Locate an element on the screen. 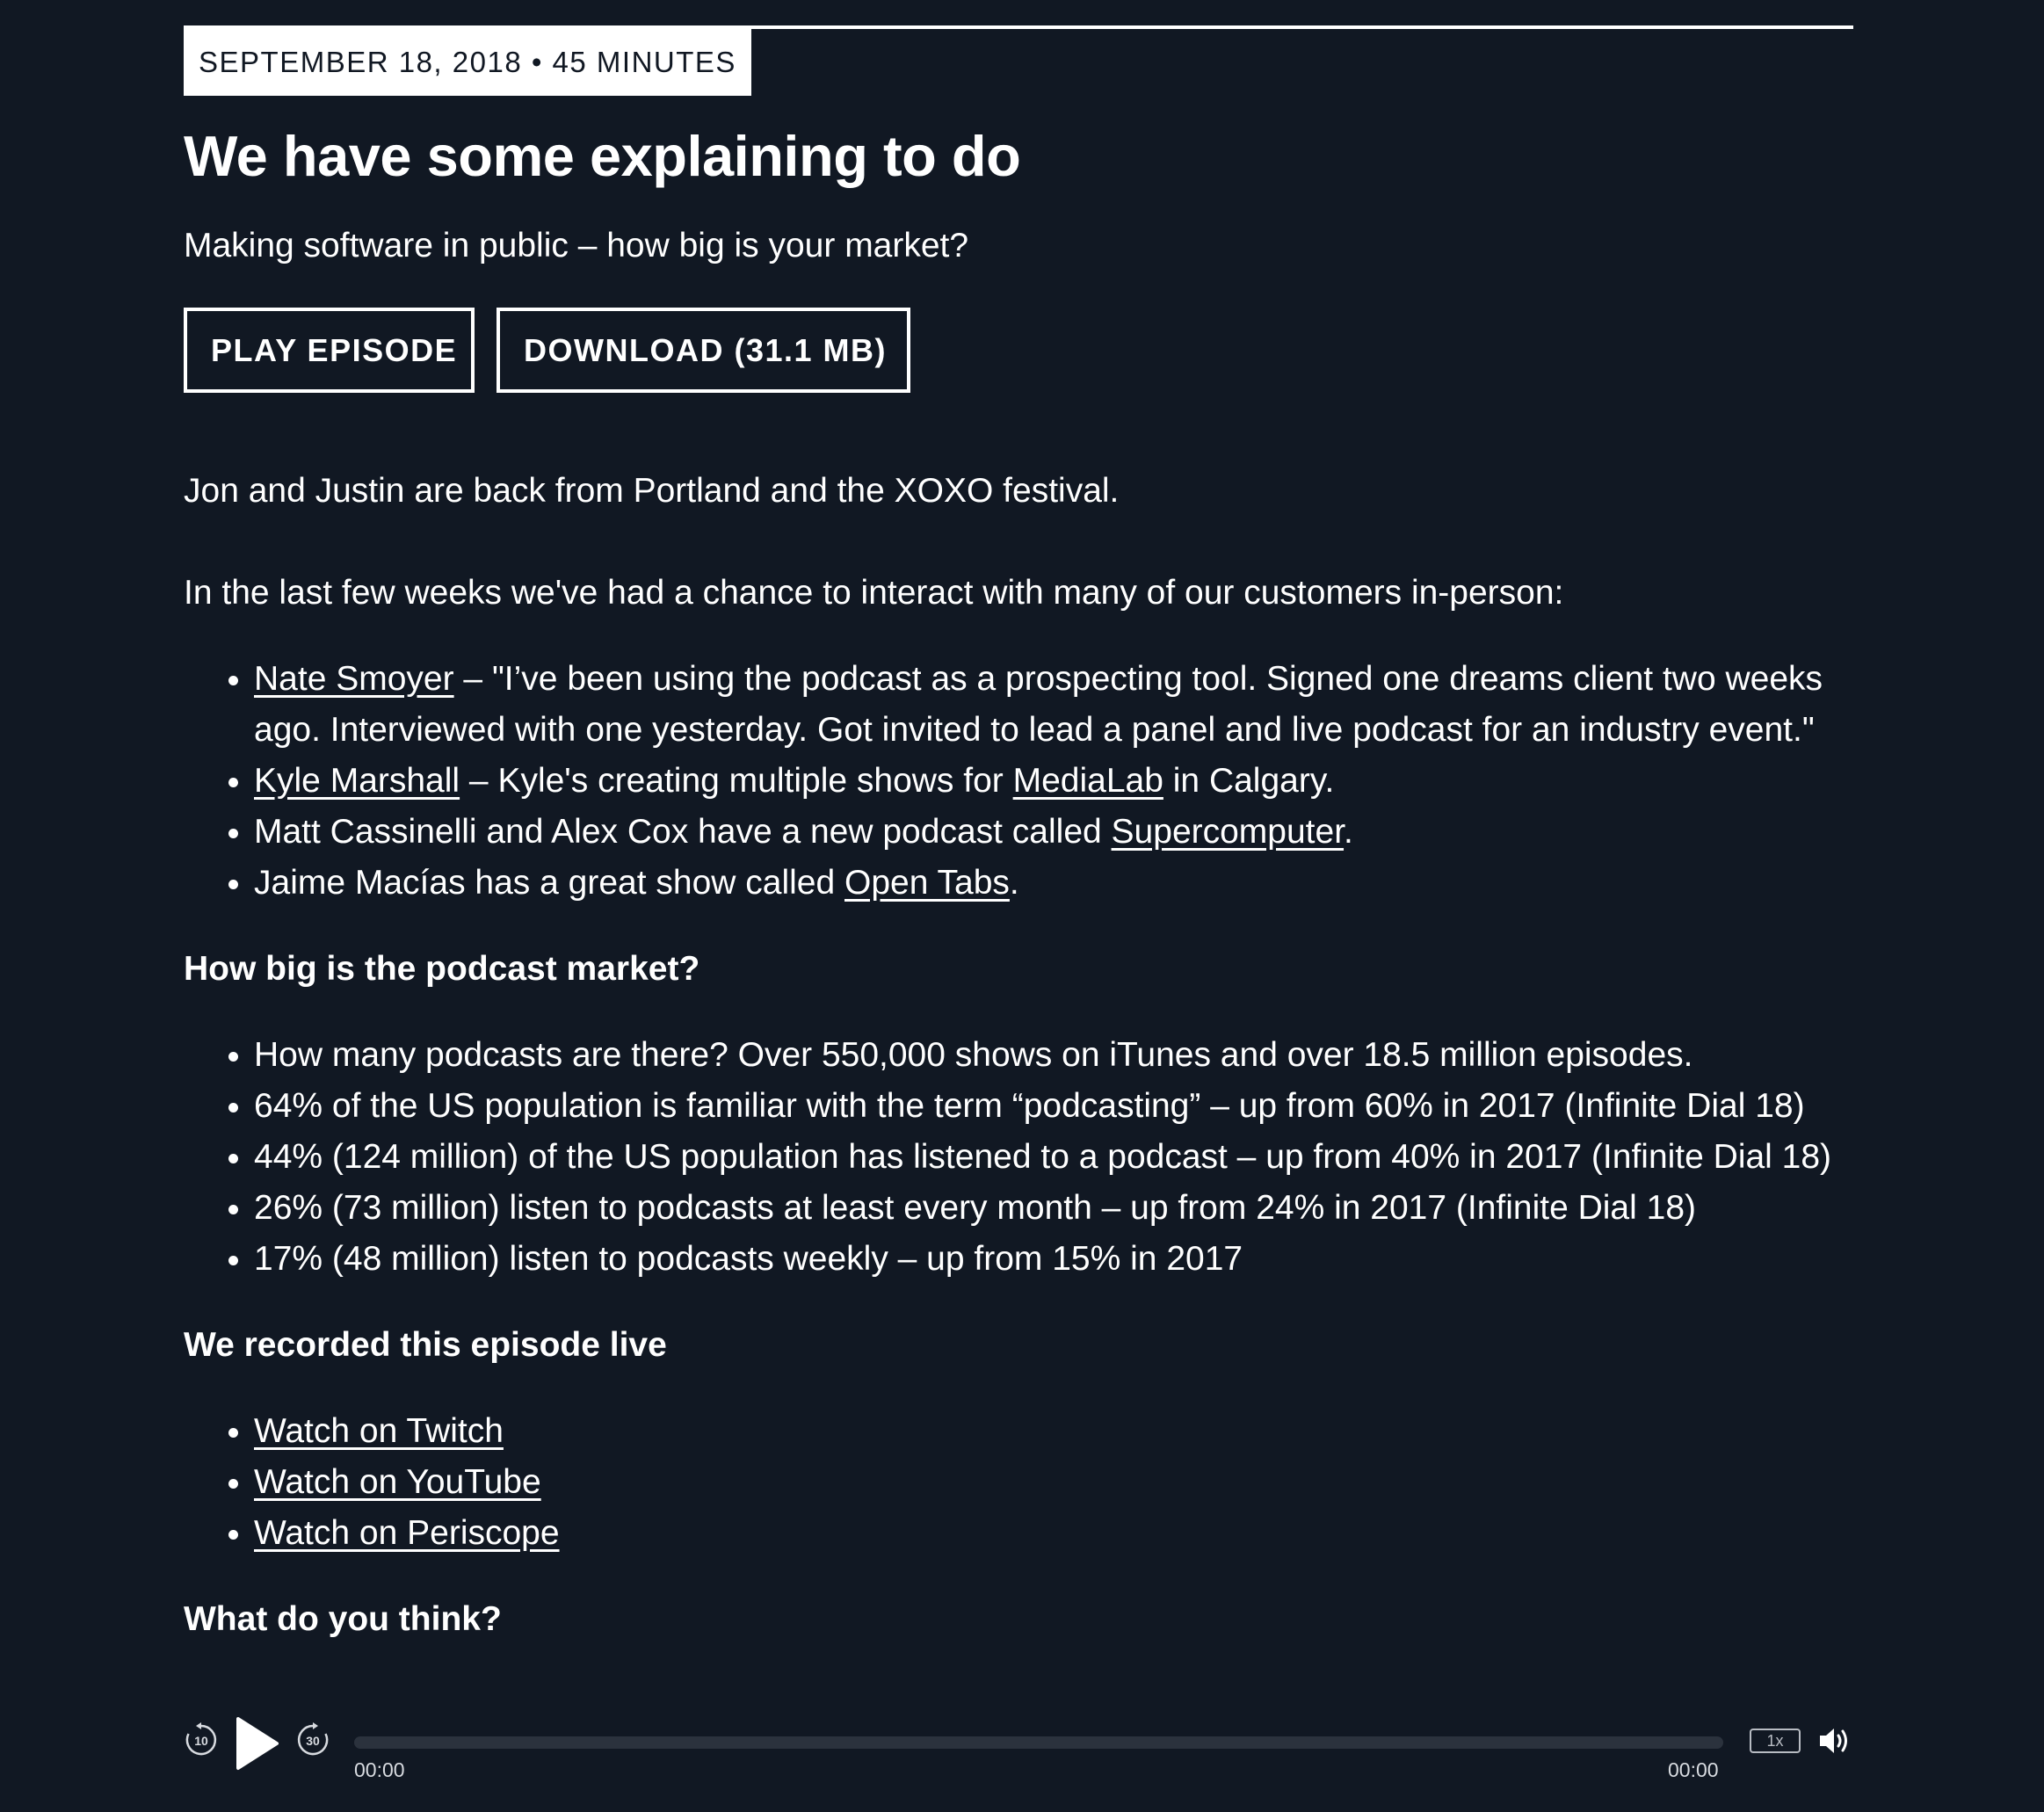  skip-forward-30-icon: 30 is located at coordinates (313, 1740).